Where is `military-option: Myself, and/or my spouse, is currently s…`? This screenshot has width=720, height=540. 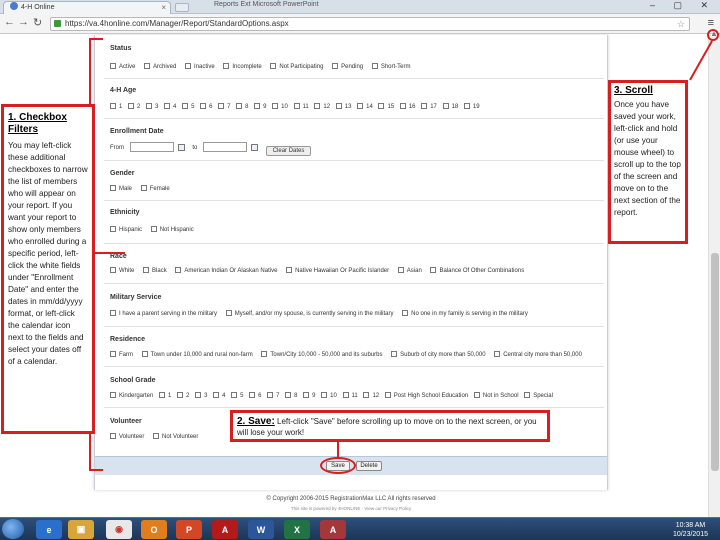
military-option: Myself, and/or my spouse, is currently s… is located at coordinates (309, 313).